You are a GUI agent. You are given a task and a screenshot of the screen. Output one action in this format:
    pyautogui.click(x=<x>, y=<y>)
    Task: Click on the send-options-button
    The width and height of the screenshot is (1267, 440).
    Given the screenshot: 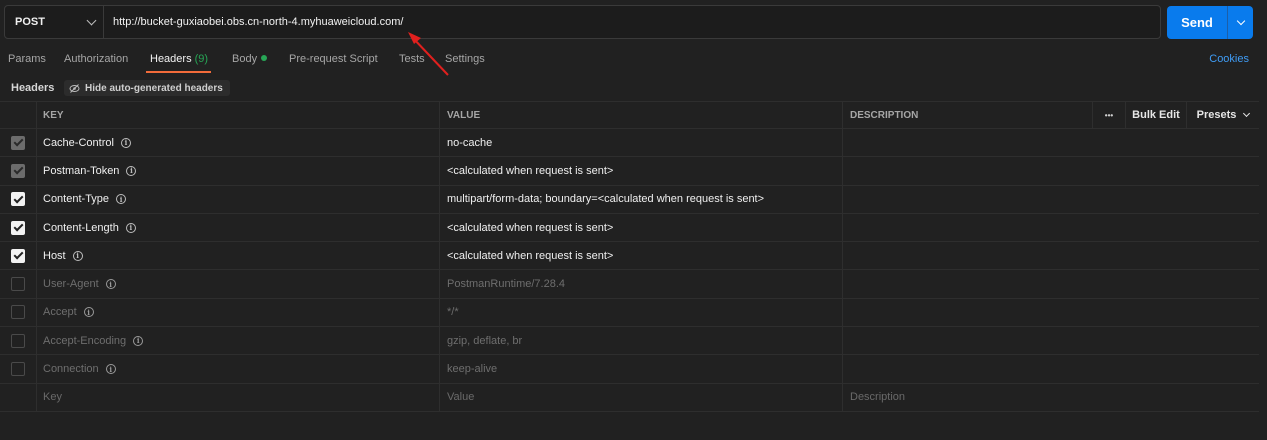 What is the action you would take?
    pyautogui.click(x=1240, y=22)
    